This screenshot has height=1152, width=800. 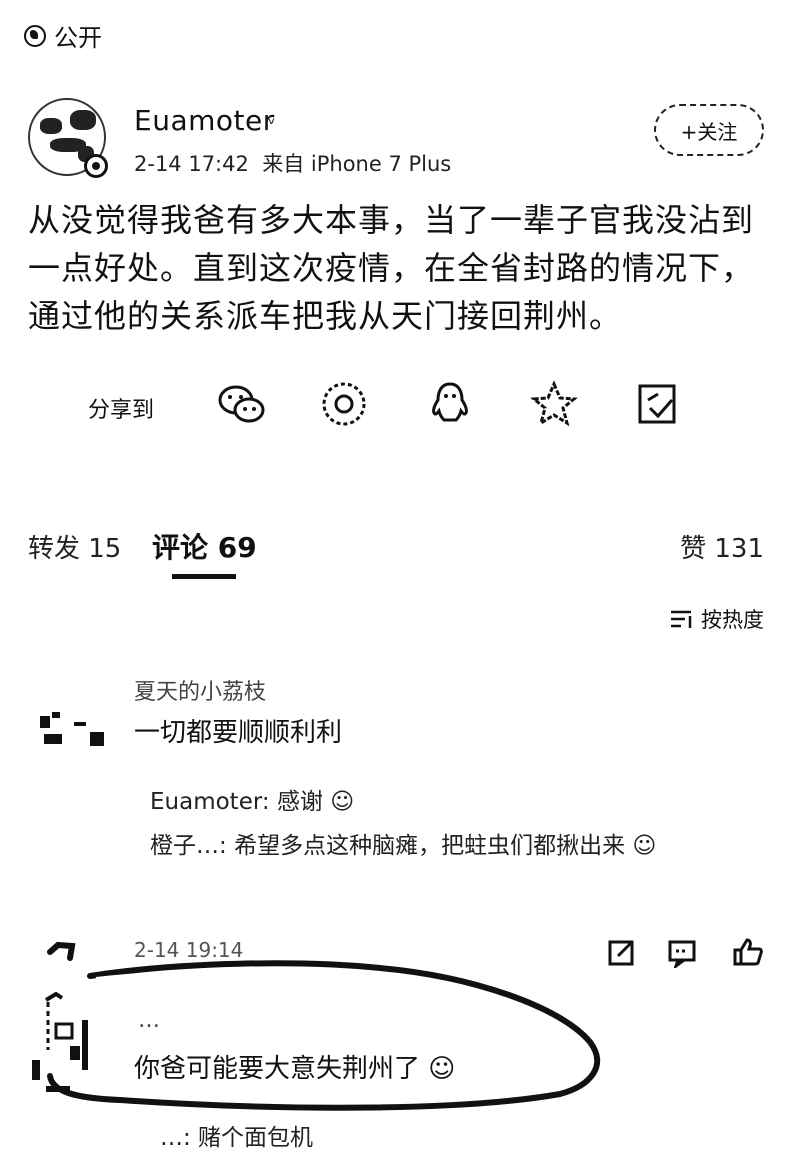 I want to click on share-comment-icon, so click(x=622, y=952).